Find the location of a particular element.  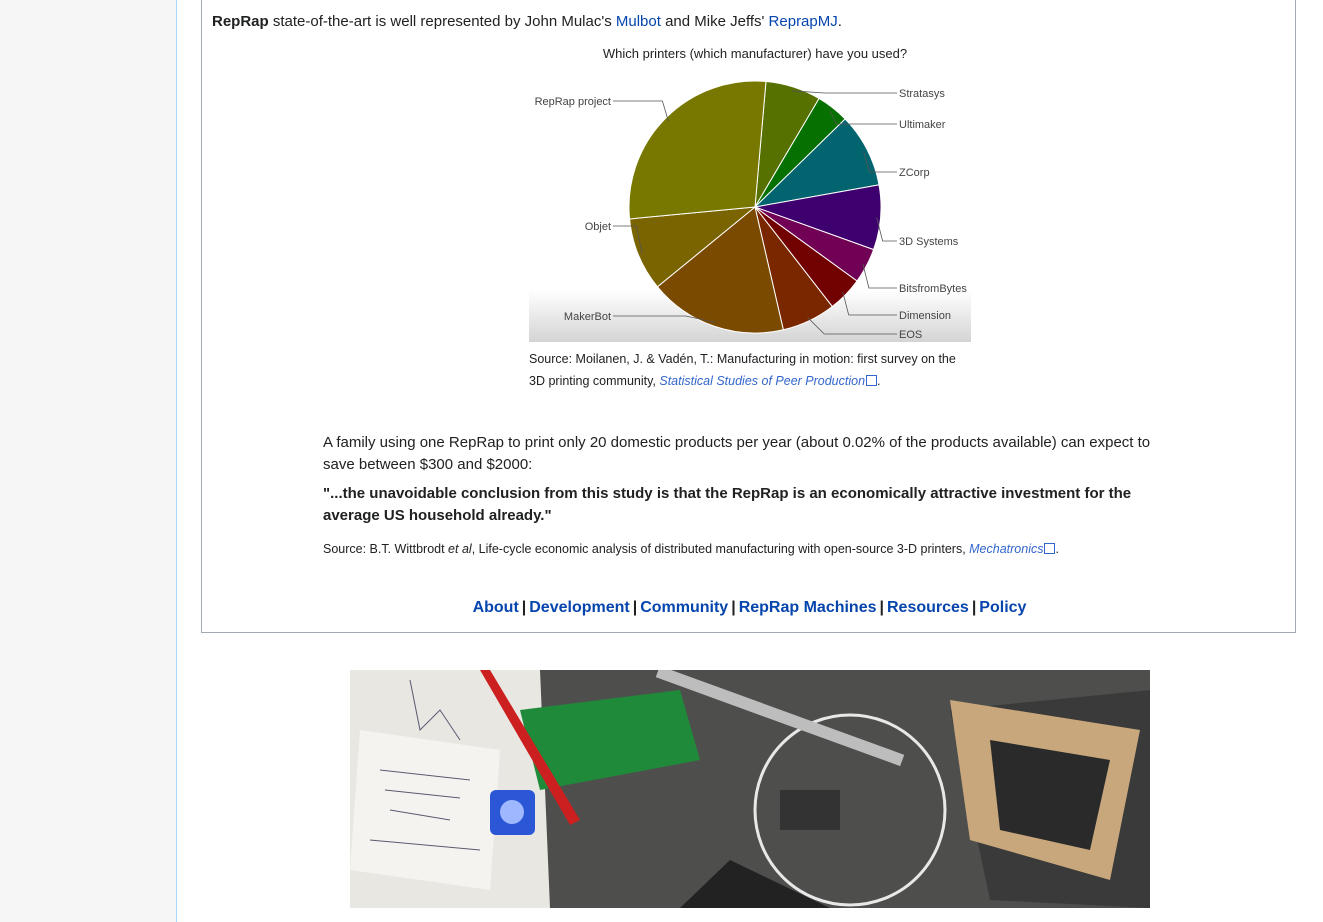

pie-label: Dimension is located at coordinates (925, 316).